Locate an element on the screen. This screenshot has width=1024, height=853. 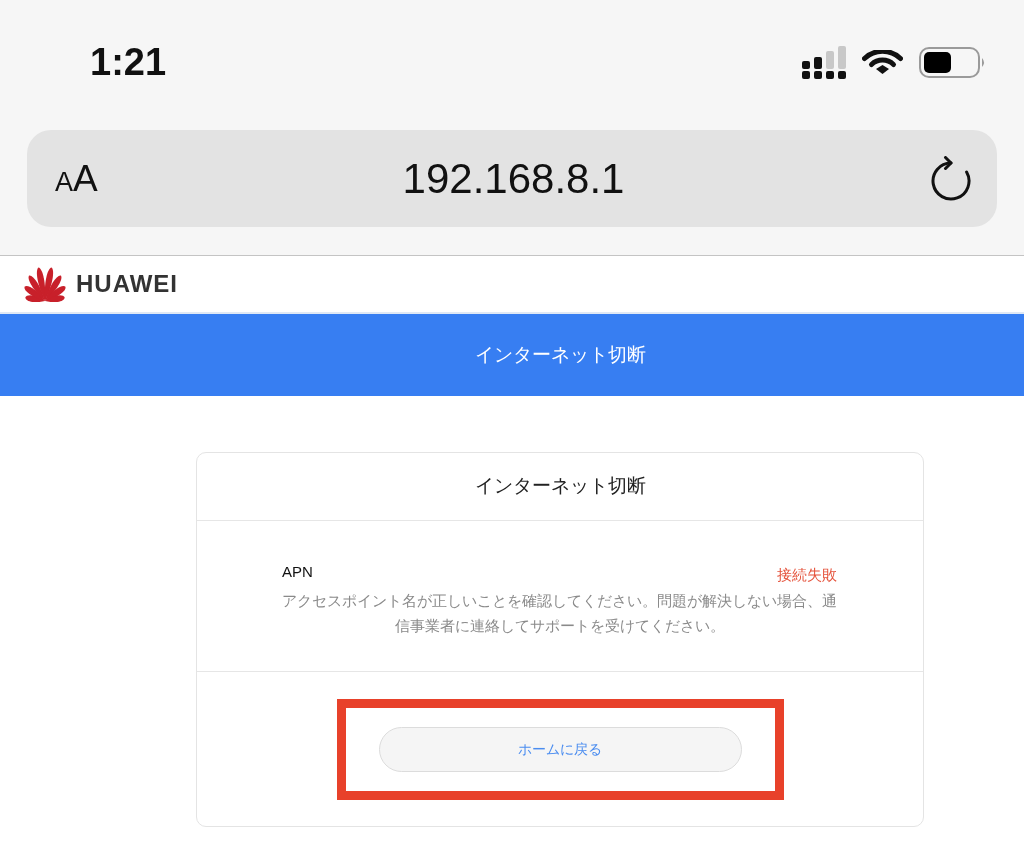
logo-text: HUAWEI is located at coordinates (127, 284).